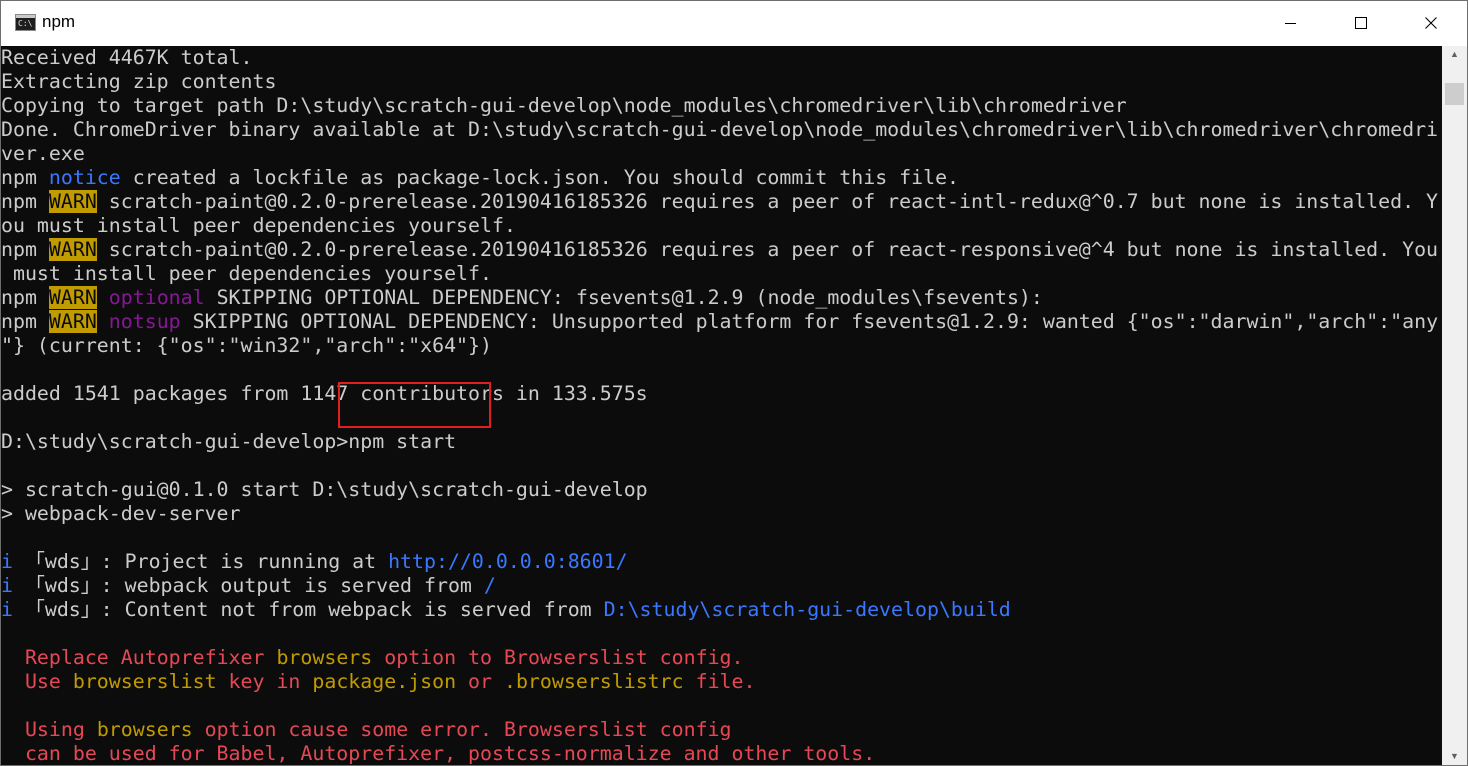 The width and height of the screenshot is (1468, 766). What do you see at coordinates (59, 21) in the screenshot?
I see `window-title: npm` at bounding box center [59, 21].